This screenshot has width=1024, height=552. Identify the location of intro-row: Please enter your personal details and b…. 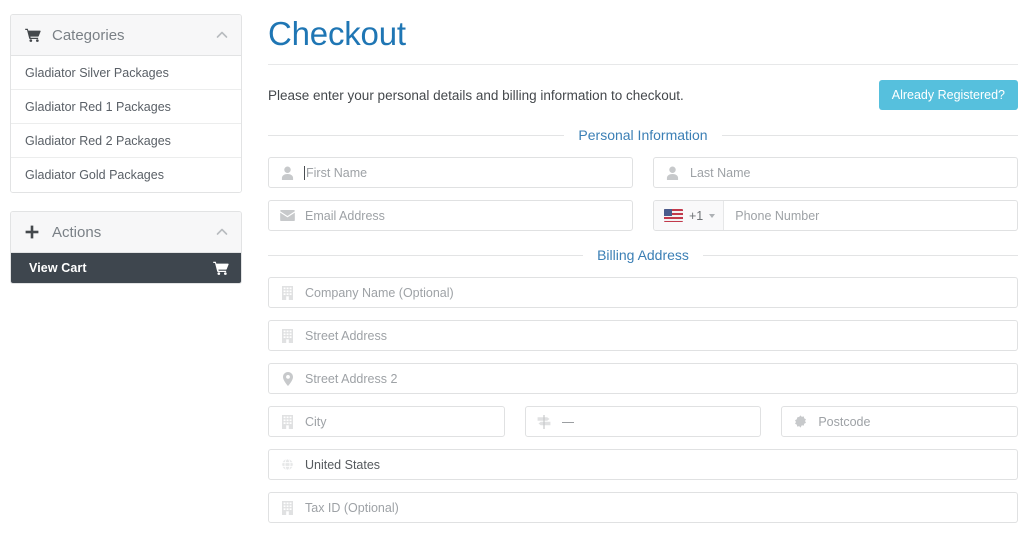
(643, 95).